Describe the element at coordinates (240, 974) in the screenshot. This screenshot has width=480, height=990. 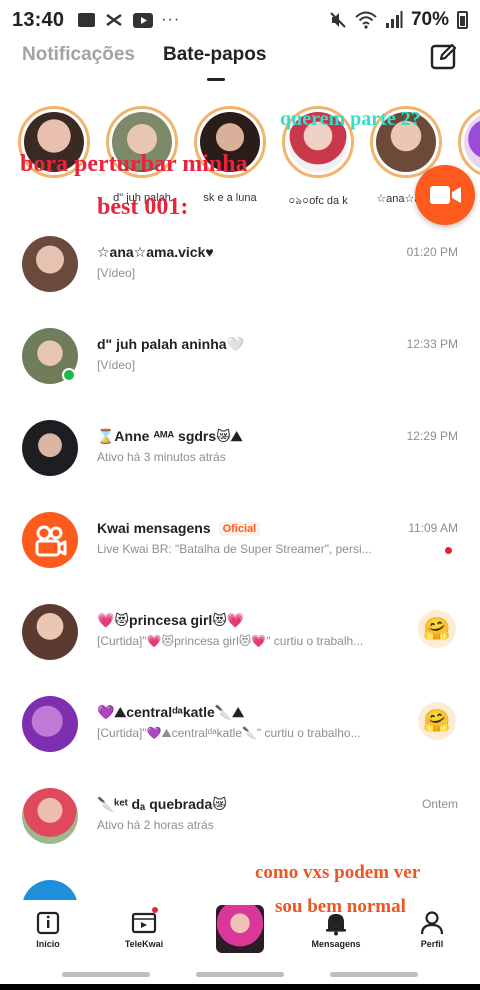
I see `gesture-bar-center` at that location.